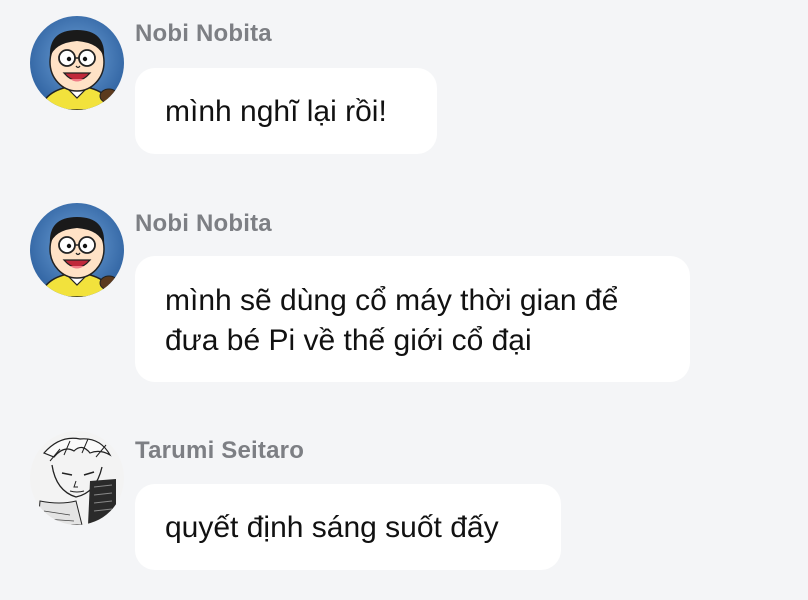 This screenshot has height=600, width=808. I want to click on message-text: mình sẽ dùng cổ máy thời gian để, so click(392, 300).